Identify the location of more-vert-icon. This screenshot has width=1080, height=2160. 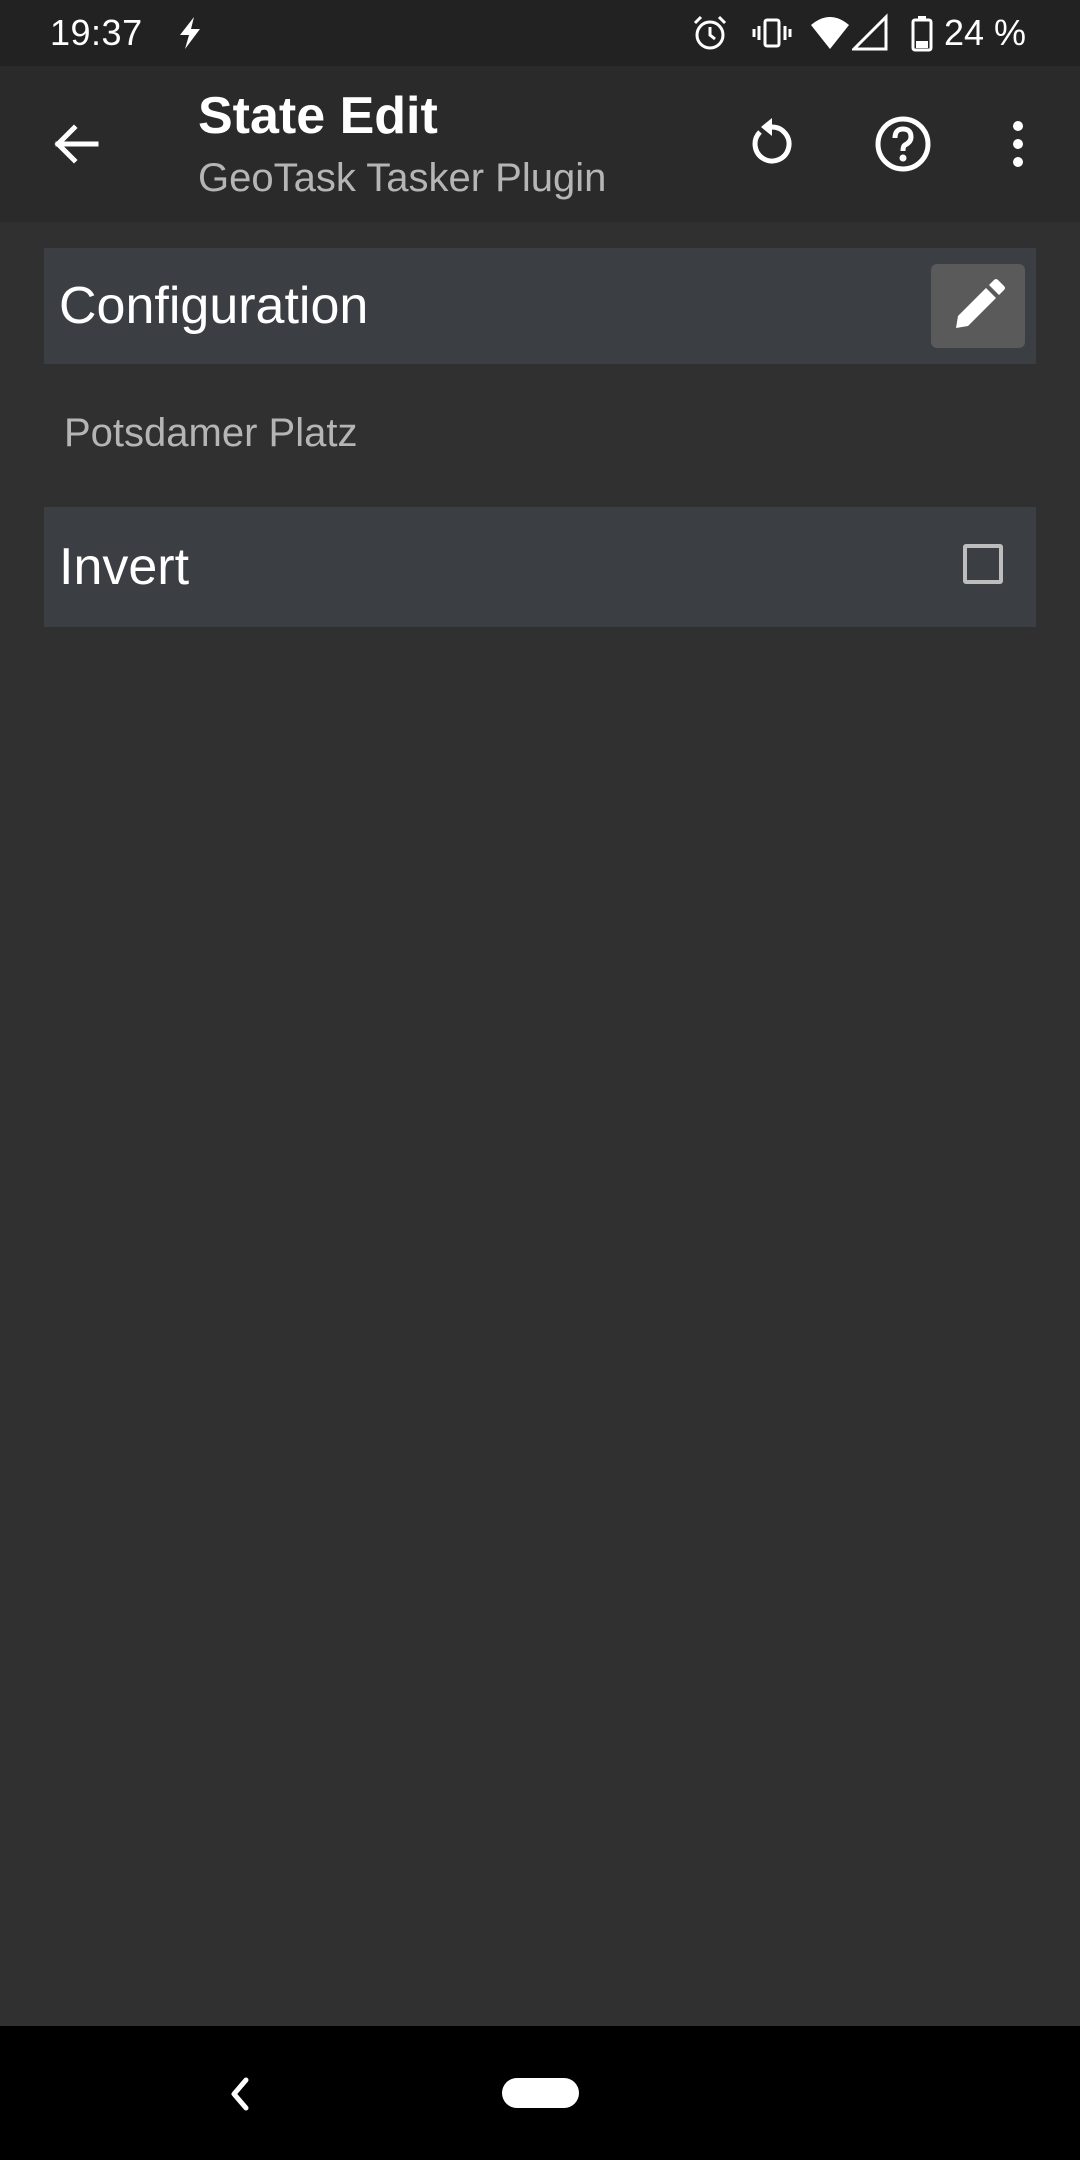
(1018, 144).